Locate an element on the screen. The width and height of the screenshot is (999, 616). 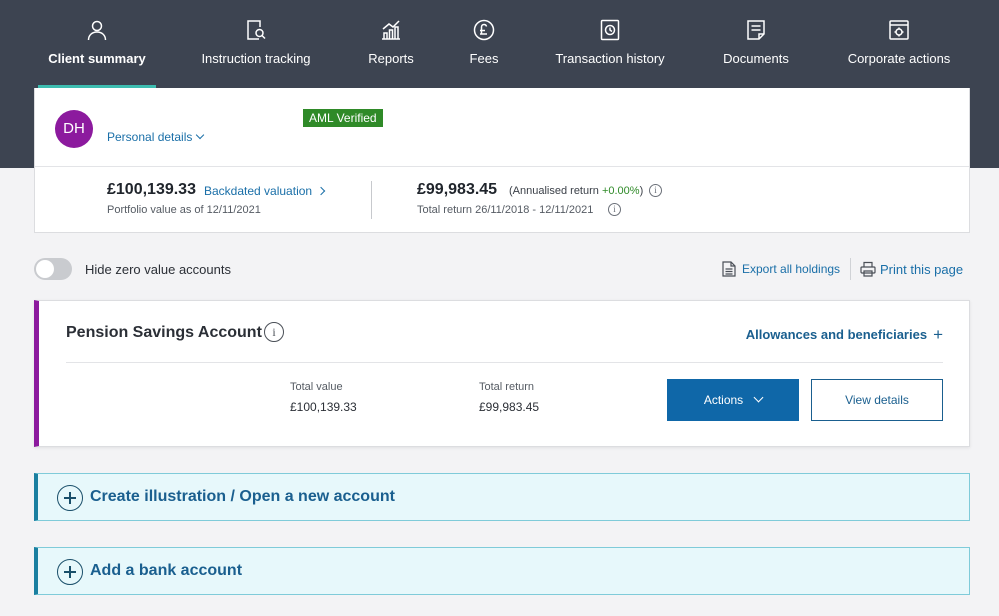
annualised-suffix: ) is located at coordinates (641, 191).